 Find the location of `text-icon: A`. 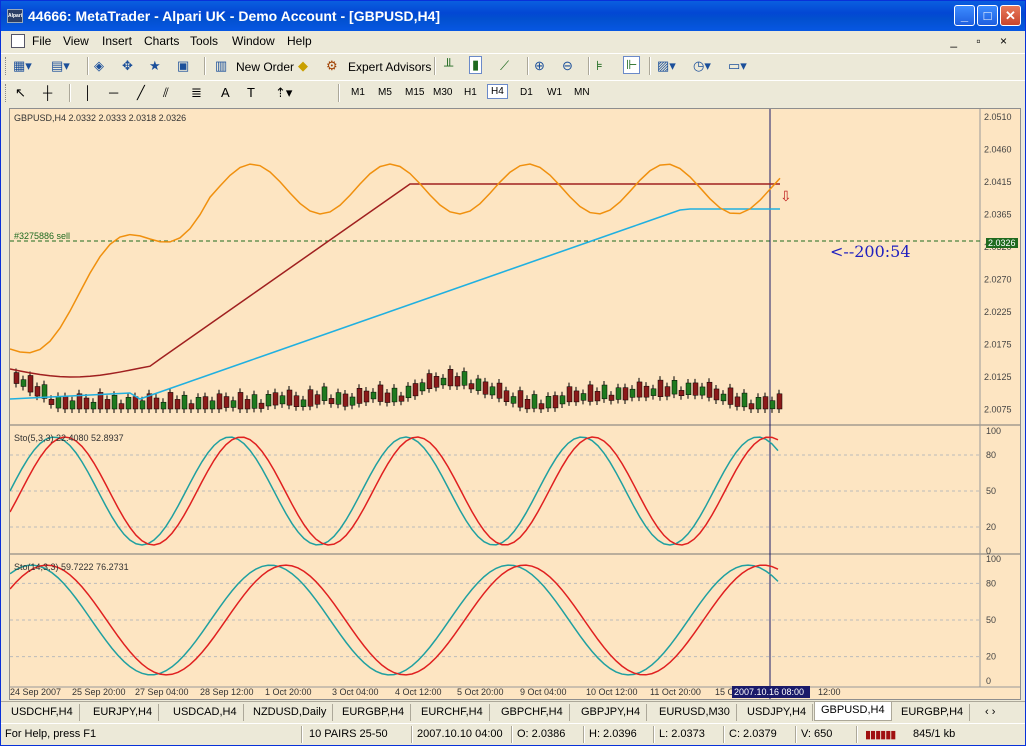

text-icon: A is located at coordinates (225, 92).